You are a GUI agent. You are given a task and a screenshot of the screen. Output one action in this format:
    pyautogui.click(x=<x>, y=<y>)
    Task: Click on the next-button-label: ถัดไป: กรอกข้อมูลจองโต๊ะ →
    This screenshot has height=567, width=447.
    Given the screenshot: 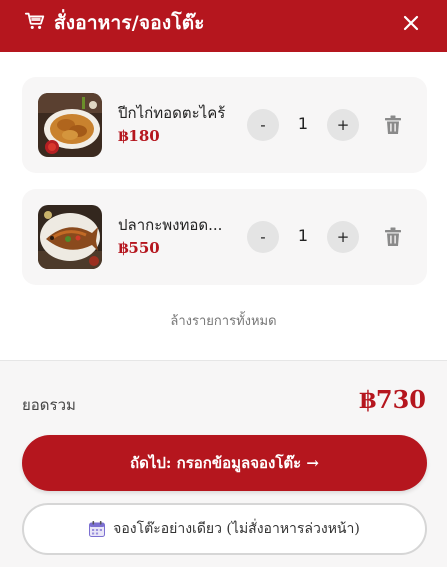 What is the action you would take?
    pyautogui.click(x=224, y=463)
    